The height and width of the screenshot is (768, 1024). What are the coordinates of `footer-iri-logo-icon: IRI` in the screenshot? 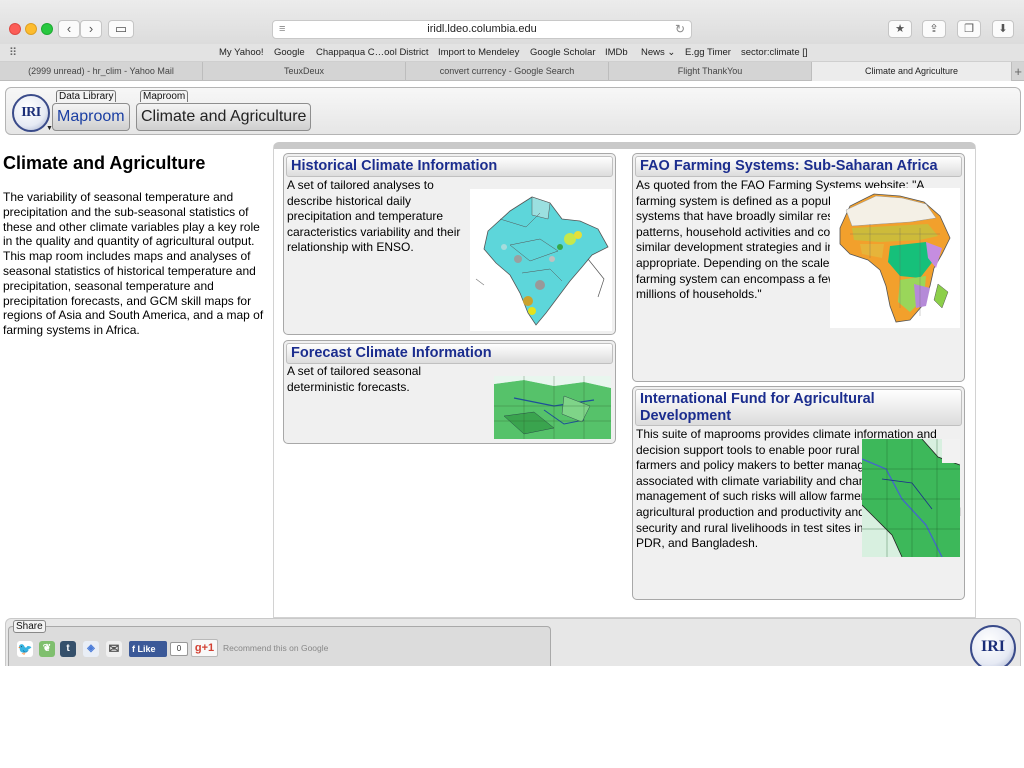 It's located at (993, 645).